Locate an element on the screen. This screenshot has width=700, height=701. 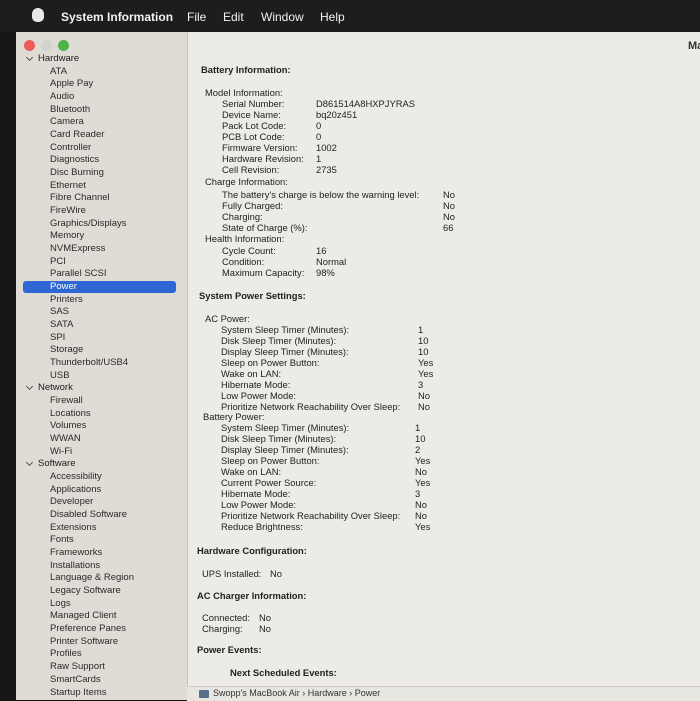
sidebar-item-usb: USB is located at coordinates (60, 376).